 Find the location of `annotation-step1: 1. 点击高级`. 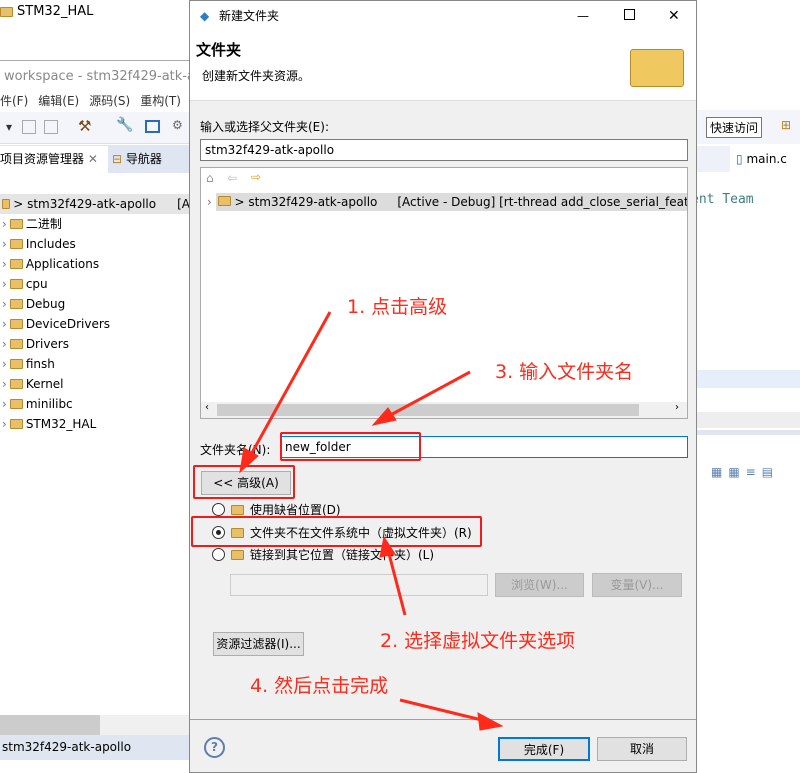

annotation-step1: 1. 点击高级 is located at coordinates (397, 307).